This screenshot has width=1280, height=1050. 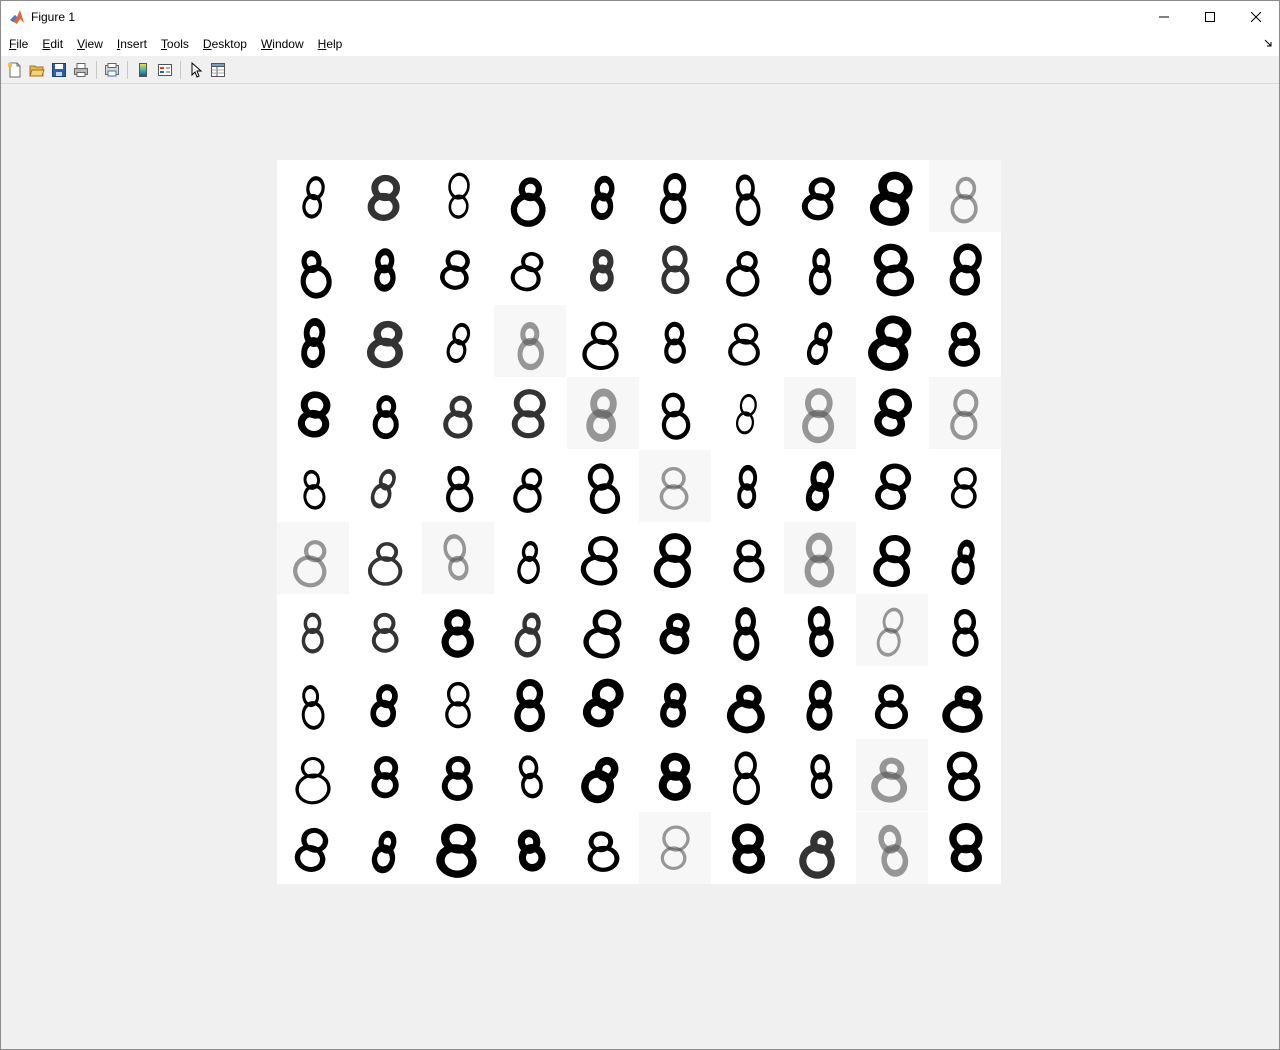 What do you see at coordinates (640, 70) in the screenshot?
I see `figure-toolbar` at bounding box center [640, 70].